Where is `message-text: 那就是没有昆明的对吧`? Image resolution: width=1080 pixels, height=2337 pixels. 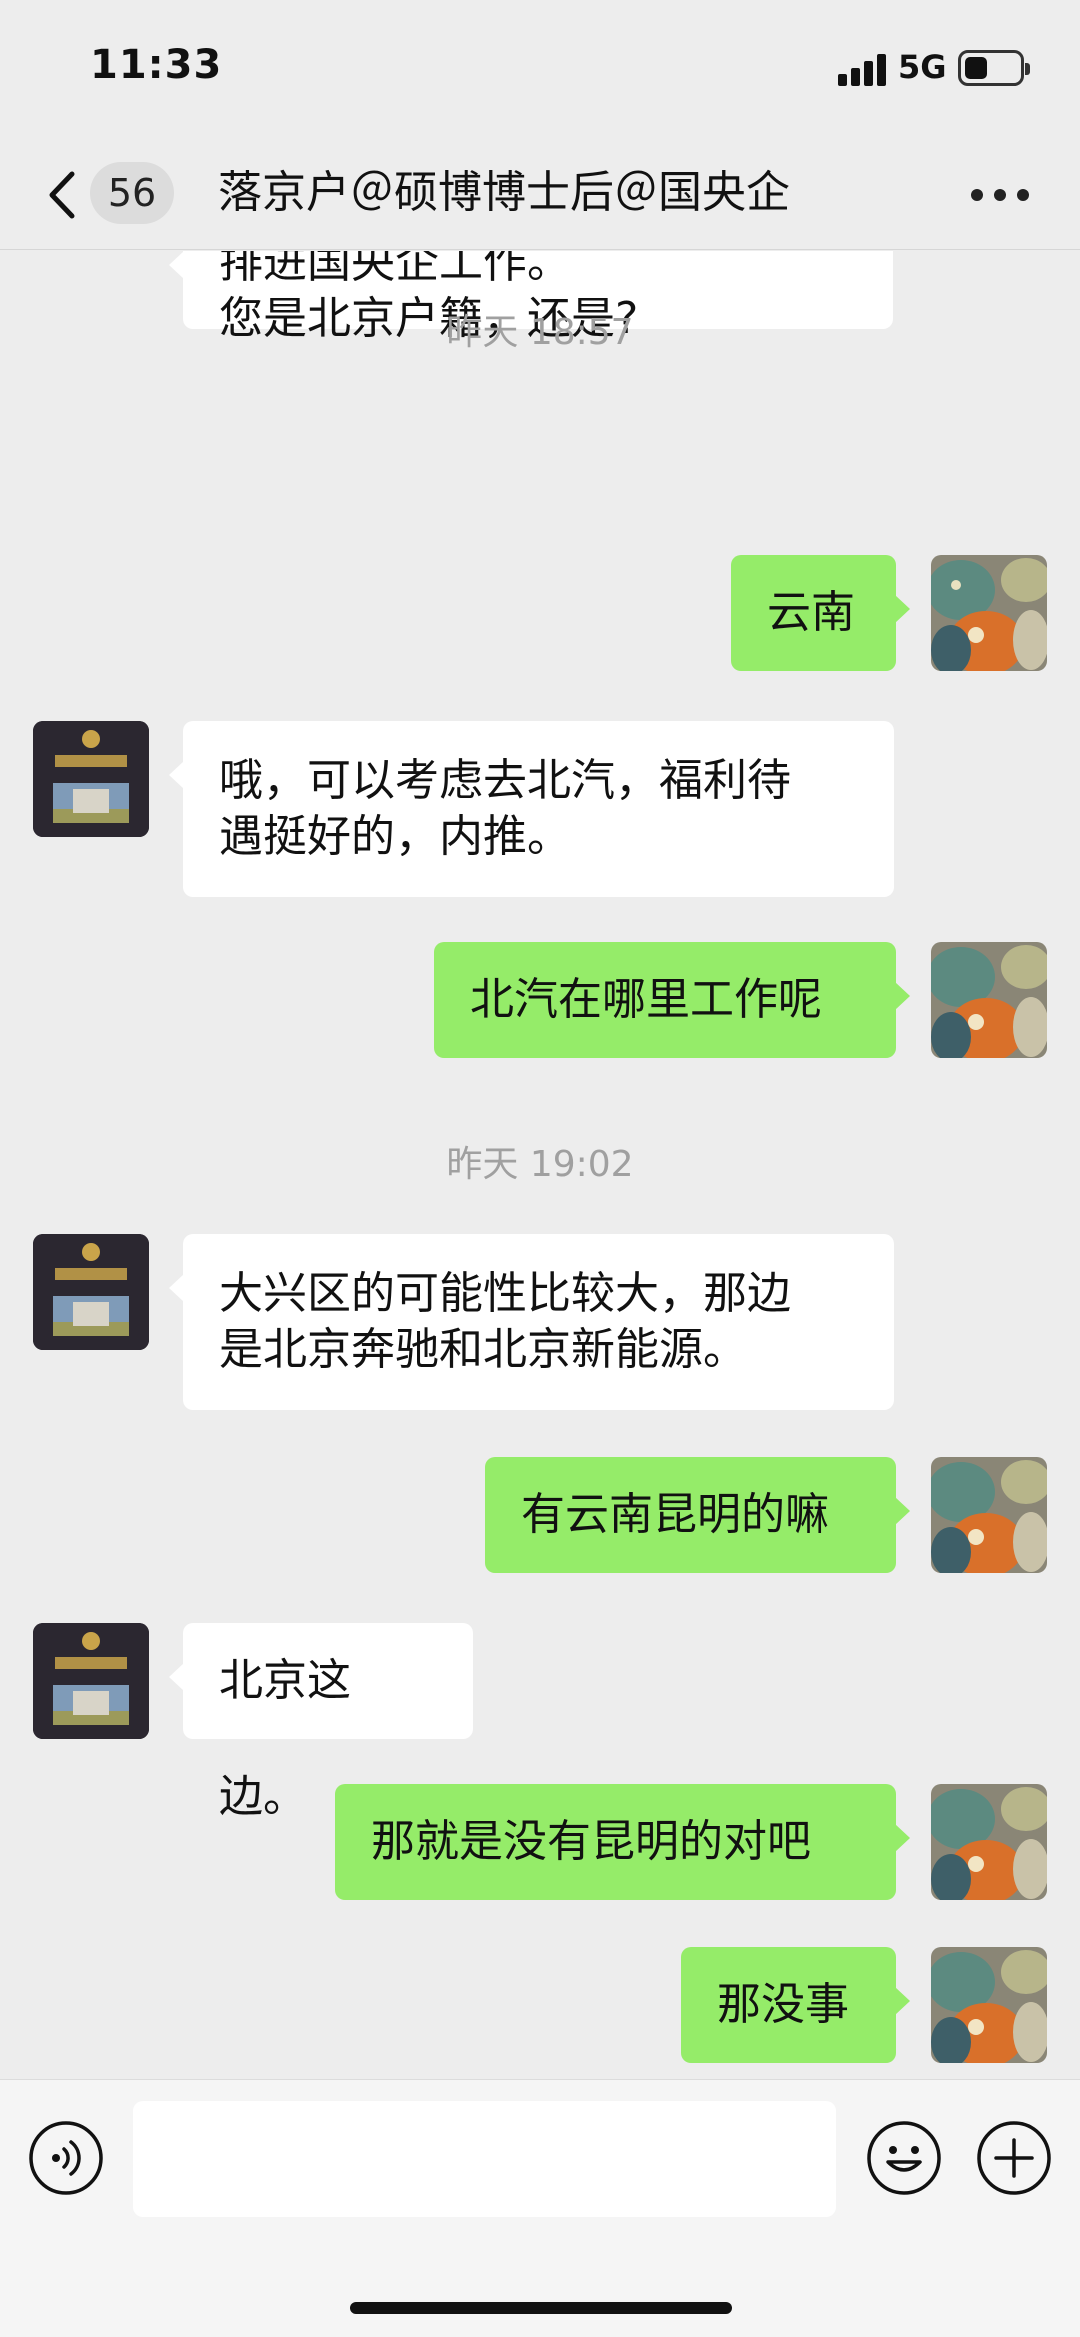
message-text: 那就是没有昆明的对吧 is located at coordinates (591, 1841).